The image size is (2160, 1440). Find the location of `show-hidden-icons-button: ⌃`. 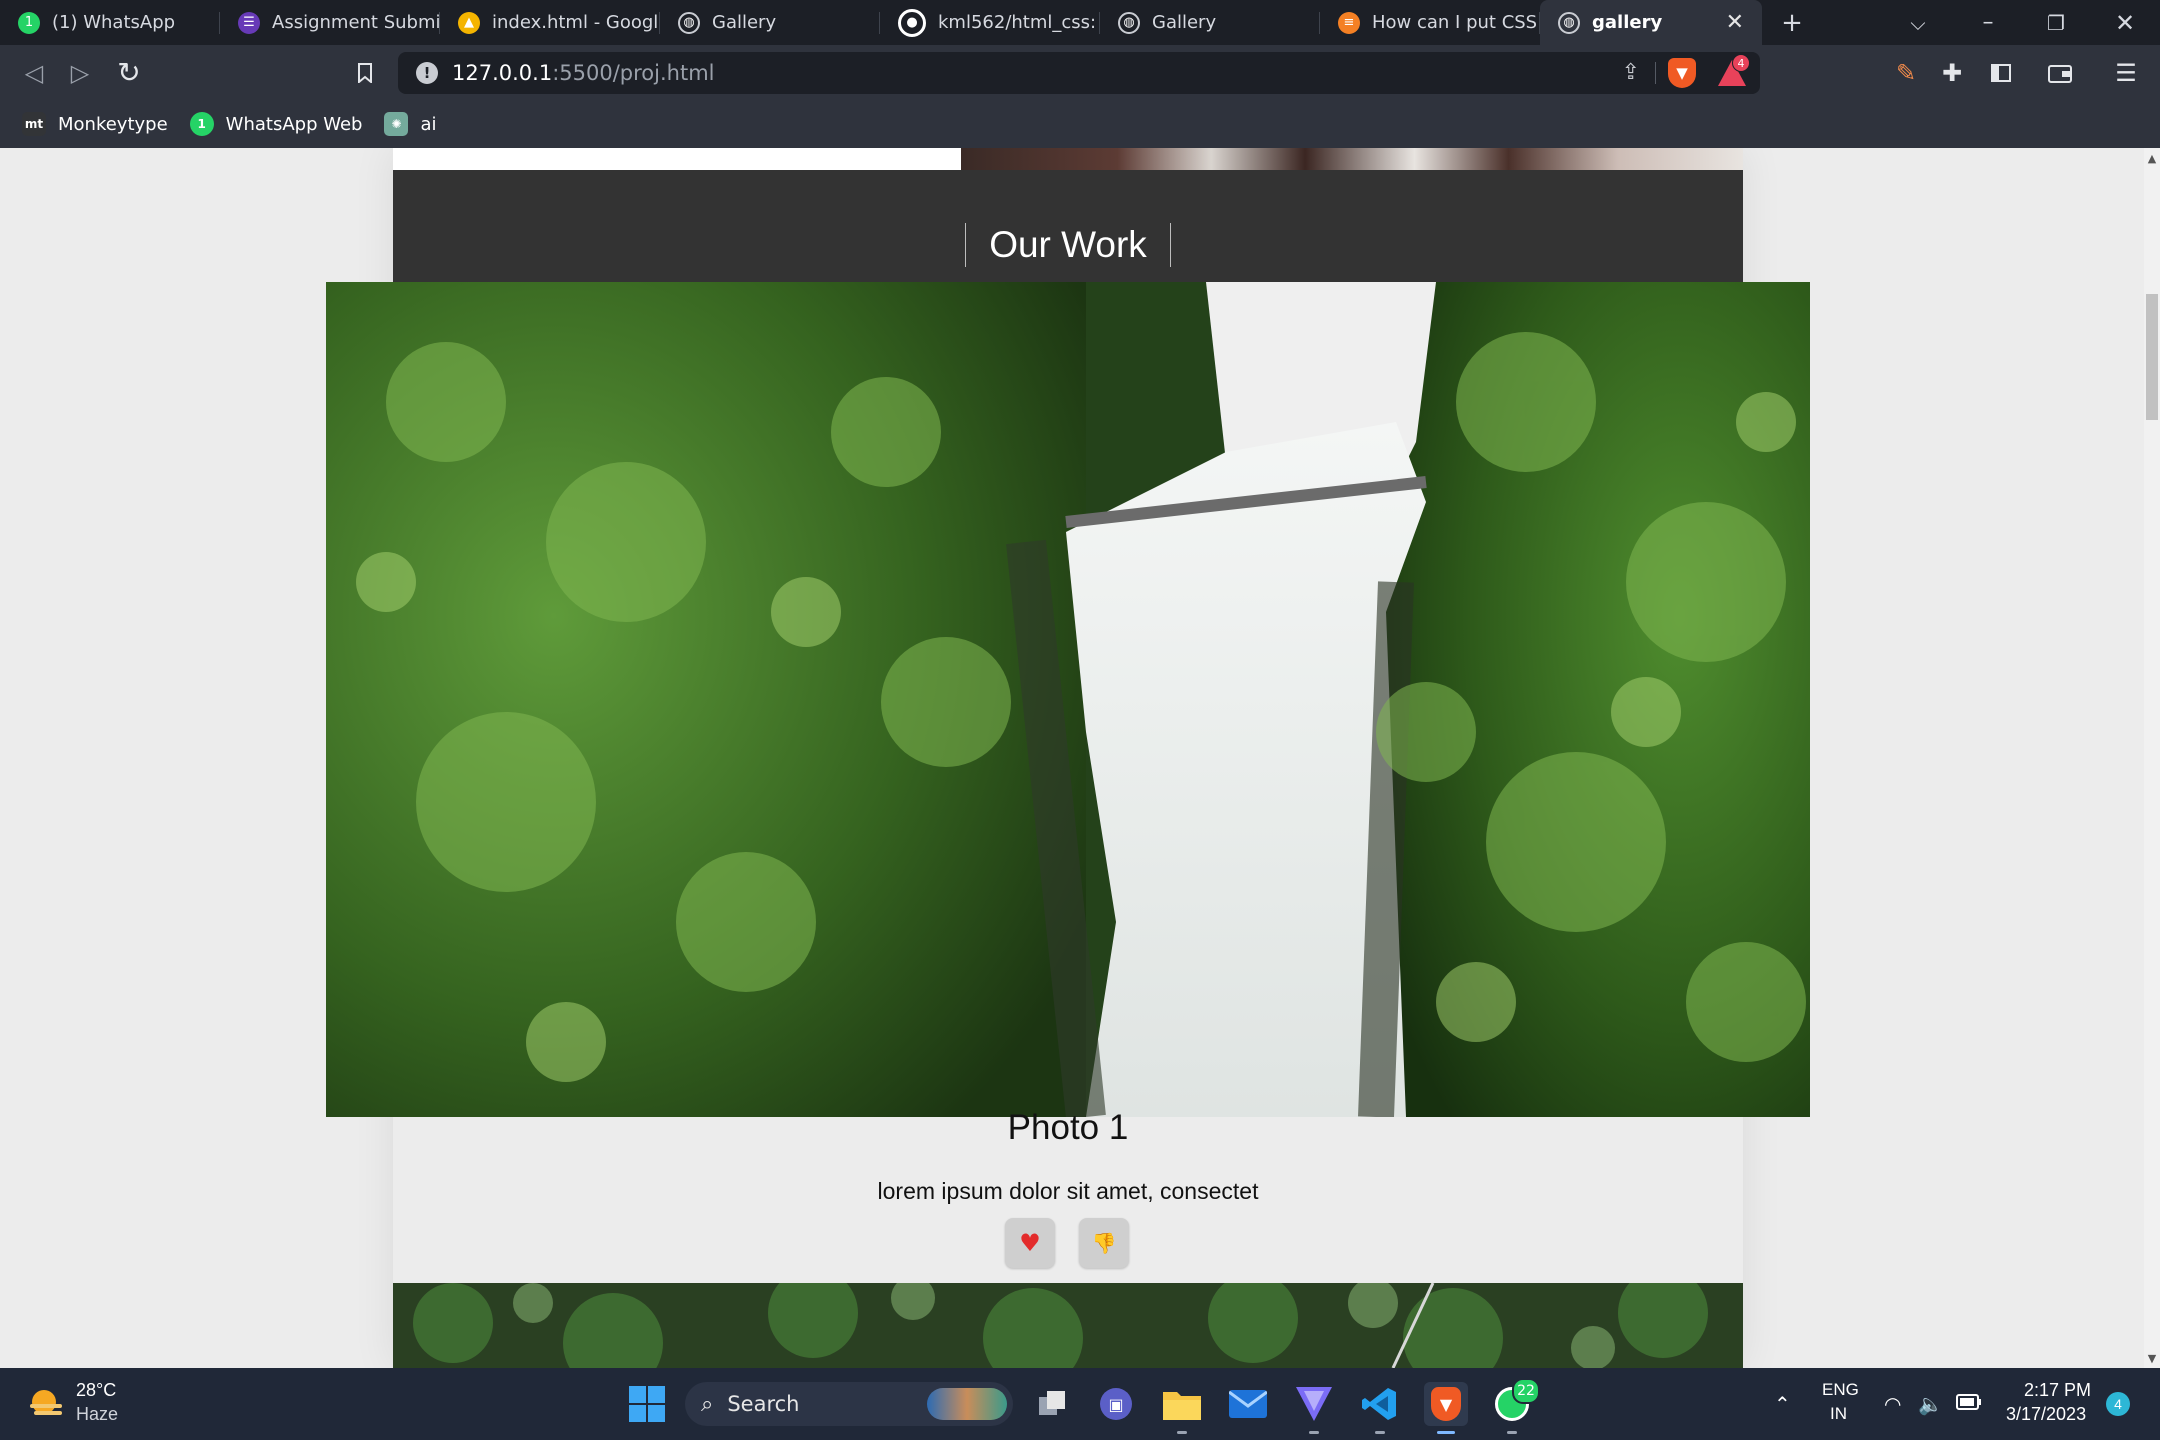

show-hidden-icons-button: ⌃ is located at coordinates (1782, 1404).